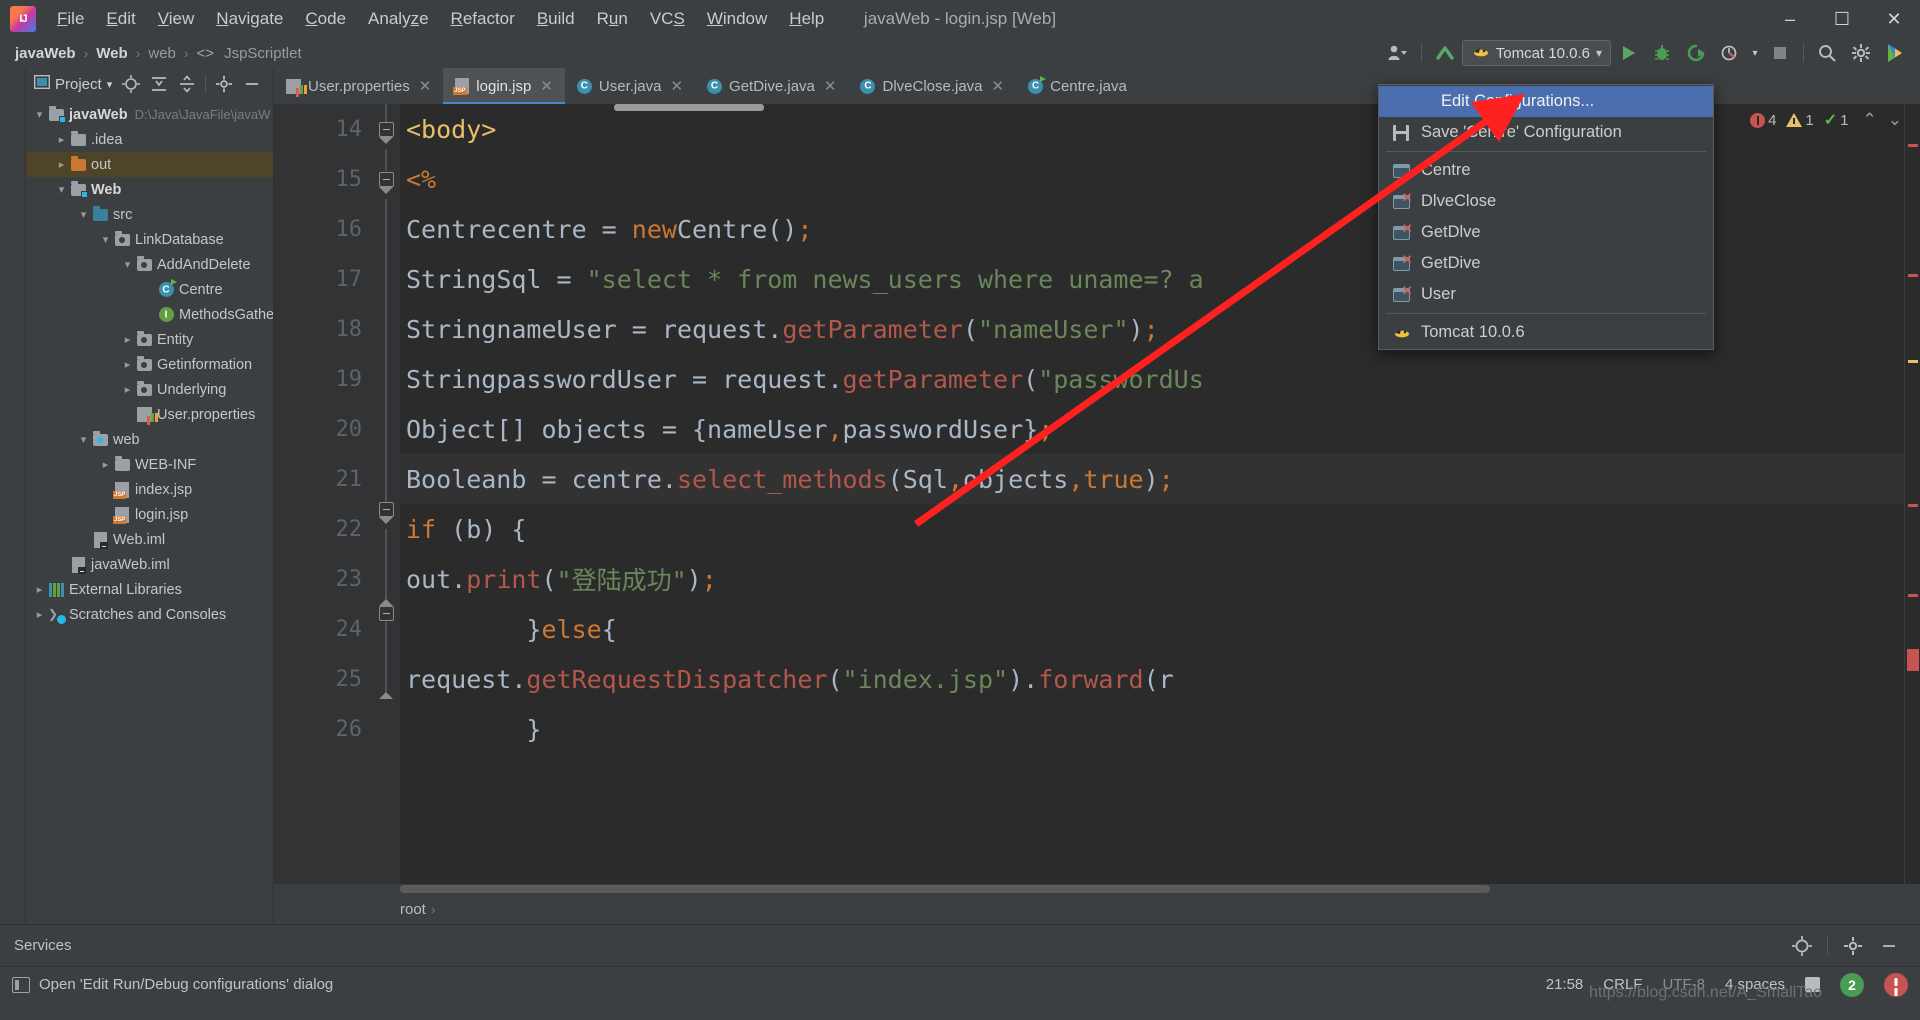  Describe the element at coordinates (771, 86) in the screenshot. I see `editor-tab: GetDive.java ✕` at that location.